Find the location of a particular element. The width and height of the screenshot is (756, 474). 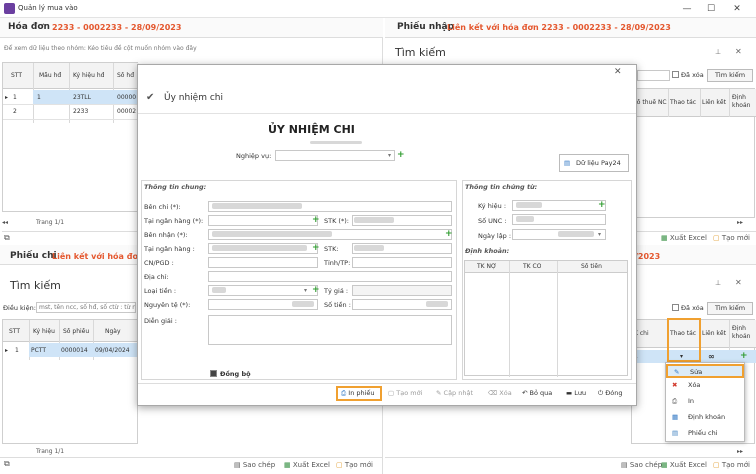

maximize-button: ☐ is located at coordinates (711, 9).